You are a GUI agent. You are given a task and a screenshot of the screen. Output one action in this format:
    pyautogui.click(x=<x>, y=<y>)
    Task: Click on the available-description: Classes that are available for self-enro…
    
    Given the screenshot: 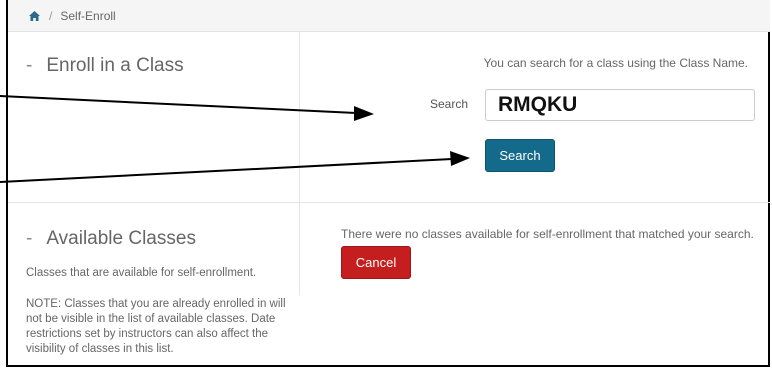 What is the action you would take?
    pyautogui.click(x=141, y=273)
    